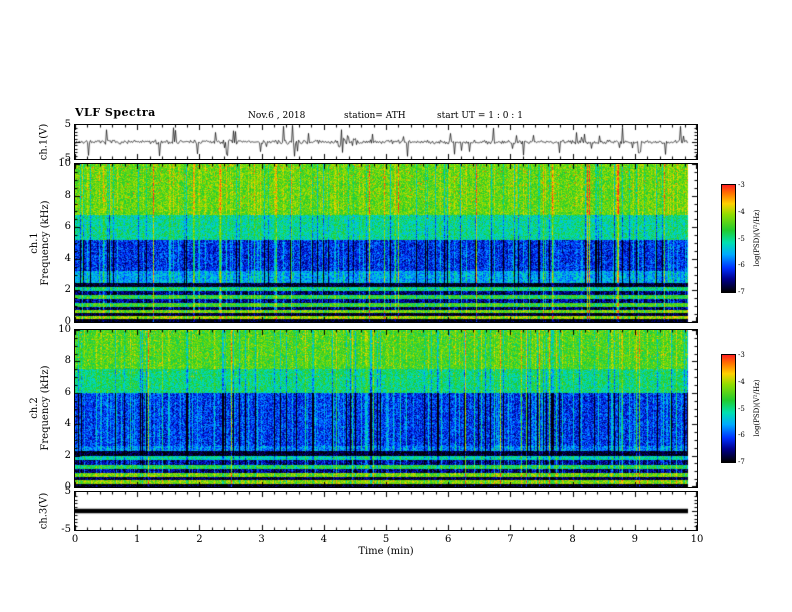 This screenshot has width=792, height=612. I want to click on panel-ch1-voltage, so click(386, 142).